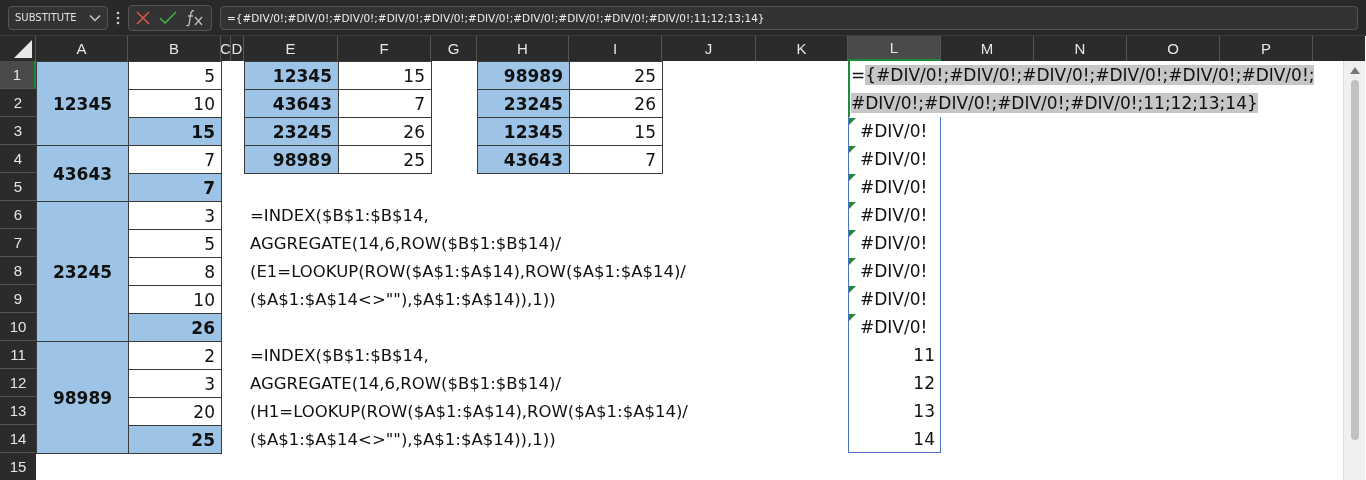  I want to click on array-preview-text: ={#DIV/0!;#DIV/0!;#DIV/0!;#DIV/0!;#DIV/0!;#DIV/0!;, so click(1082, 75).